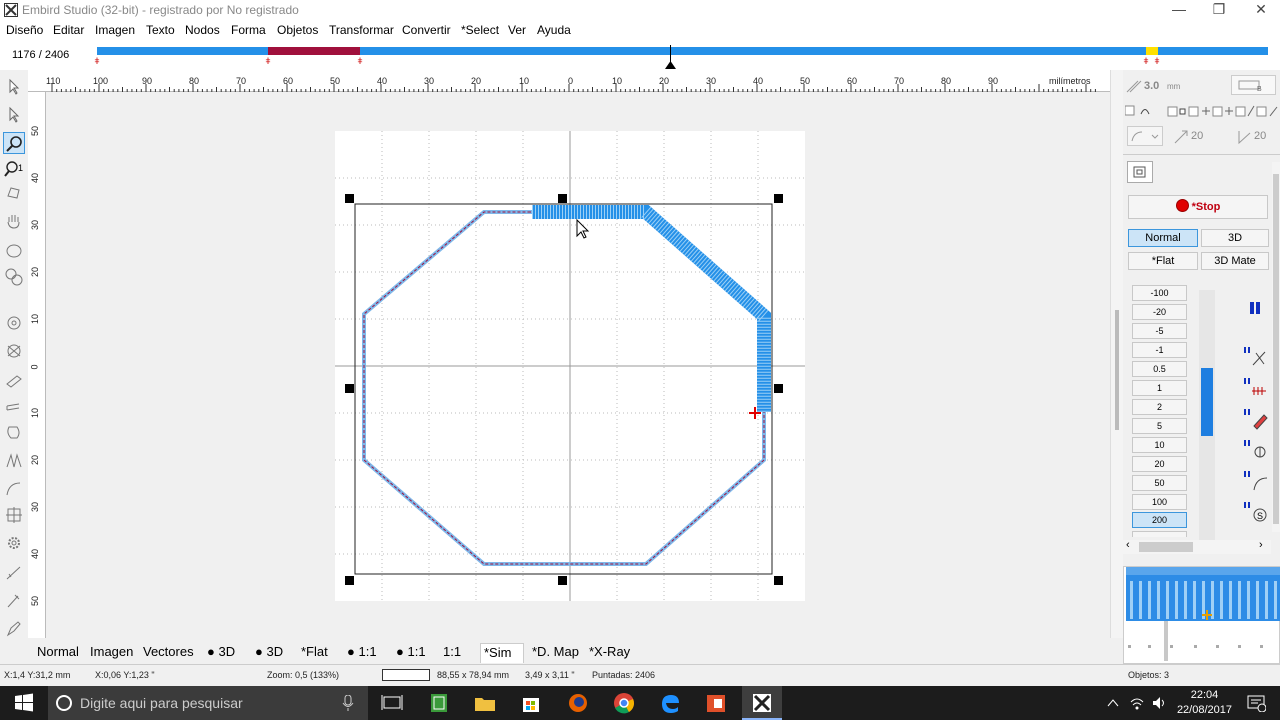  Describe the element at coordinates (1235, 261) in the screenshot. I see `mode-3d-mate-button: 3D Mate` at that location.